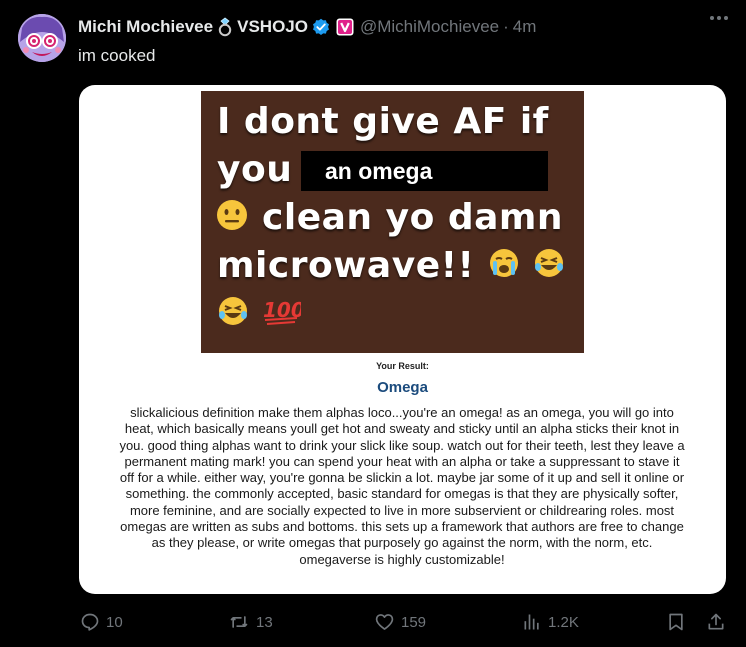 The image size is (746, 647). Describe the element at coordinates (321, 27) in the screenshot. I see `verified-icon` at that location.